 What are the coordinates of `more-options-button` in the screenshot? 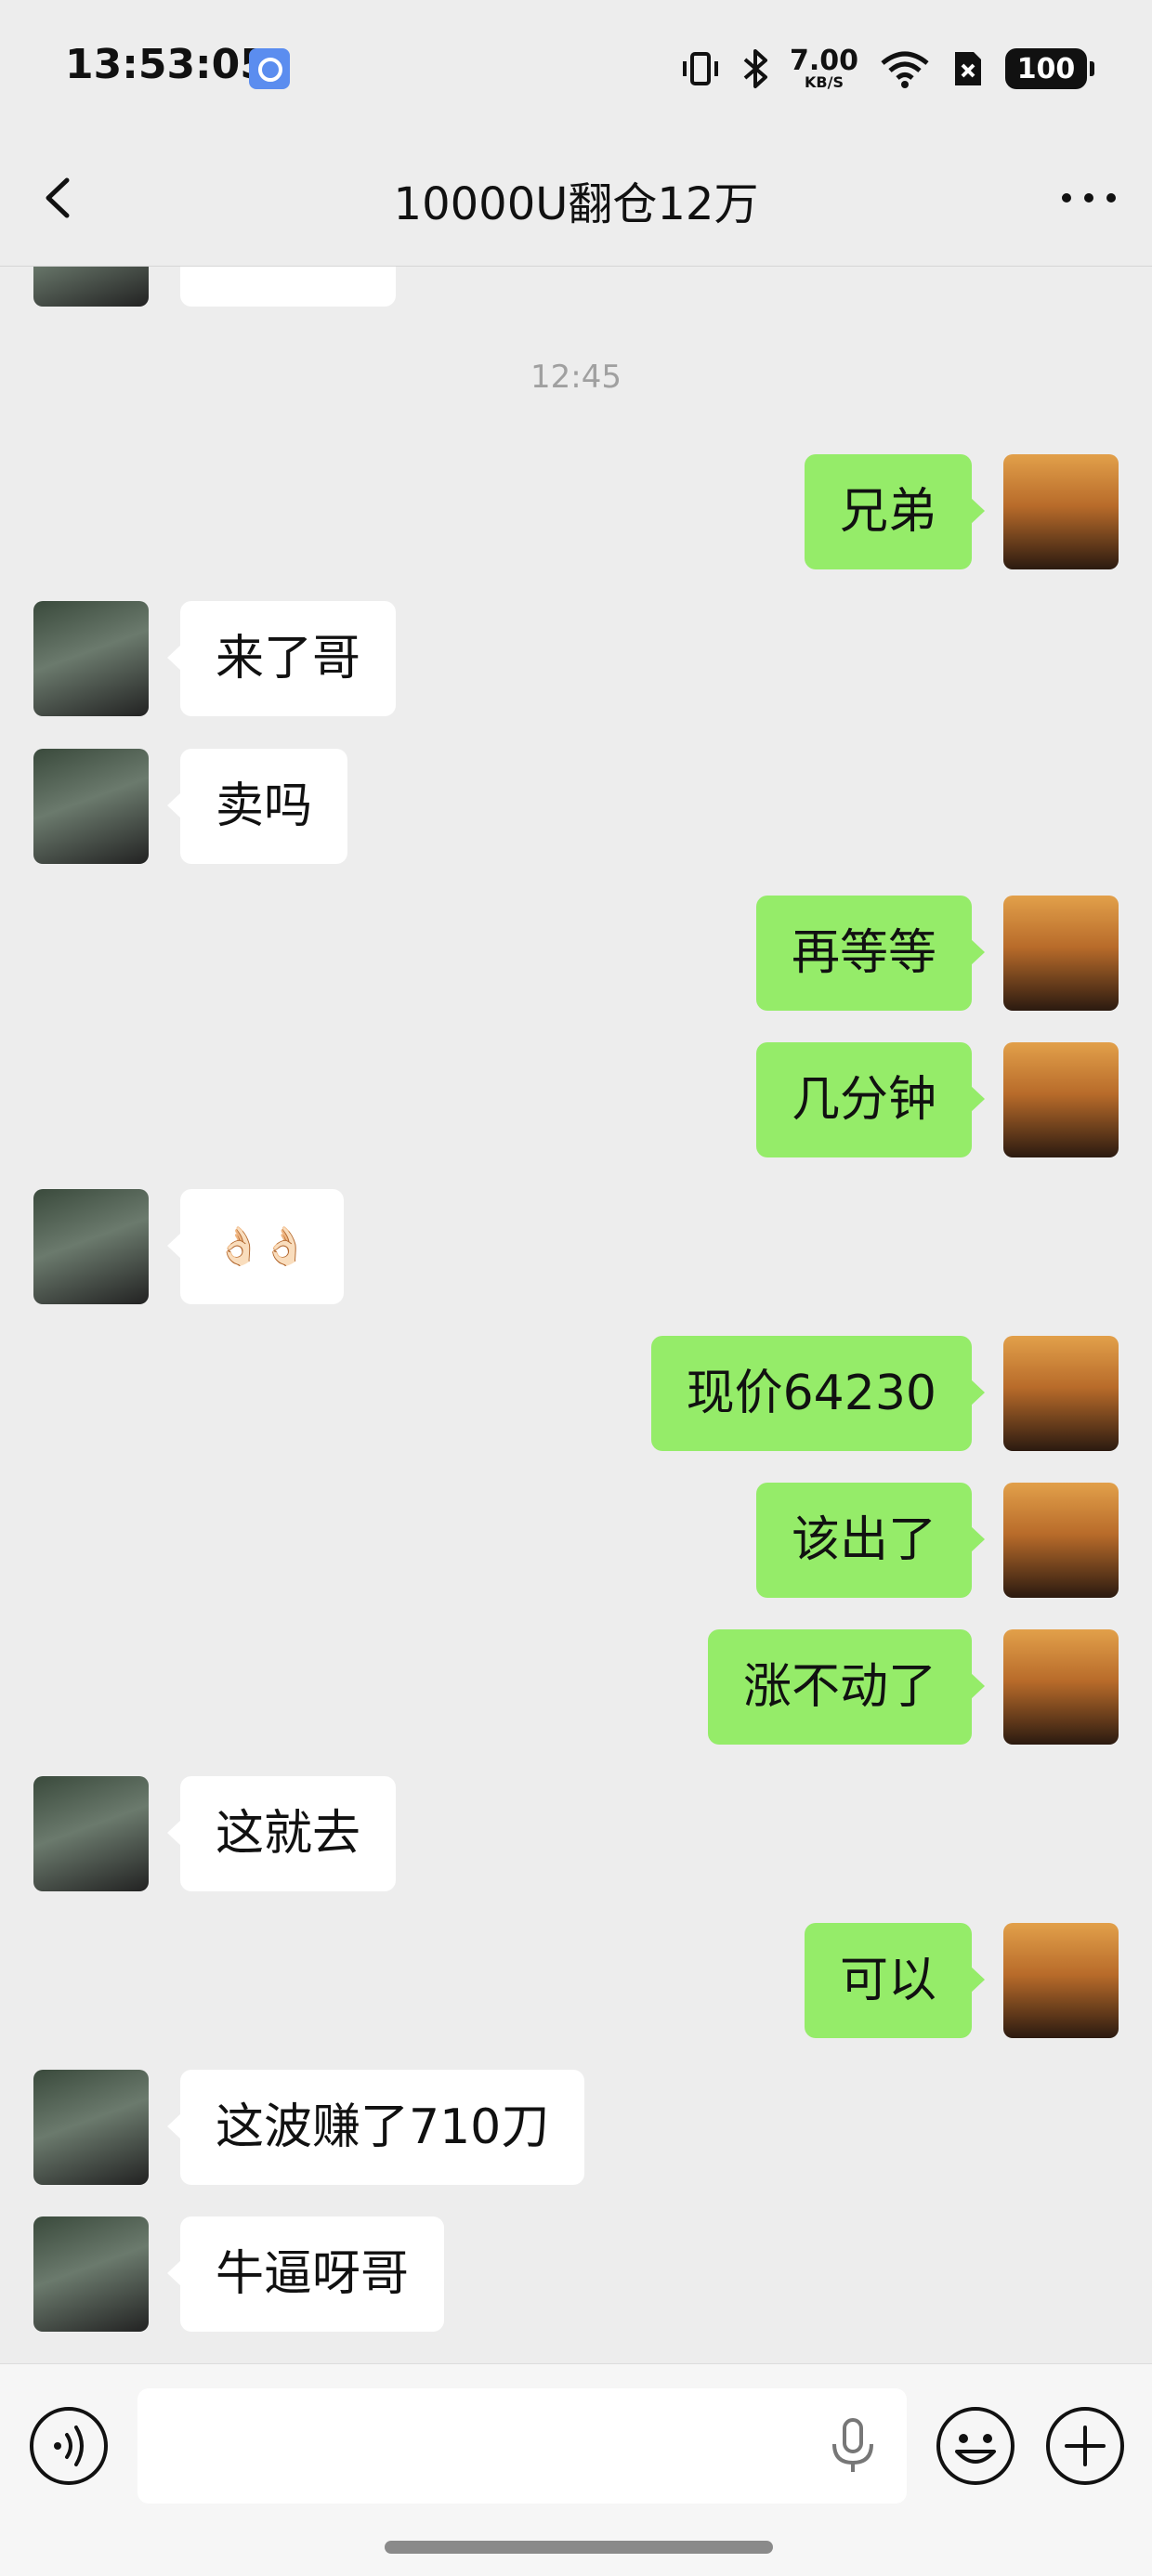 It's located at (1089, 197).